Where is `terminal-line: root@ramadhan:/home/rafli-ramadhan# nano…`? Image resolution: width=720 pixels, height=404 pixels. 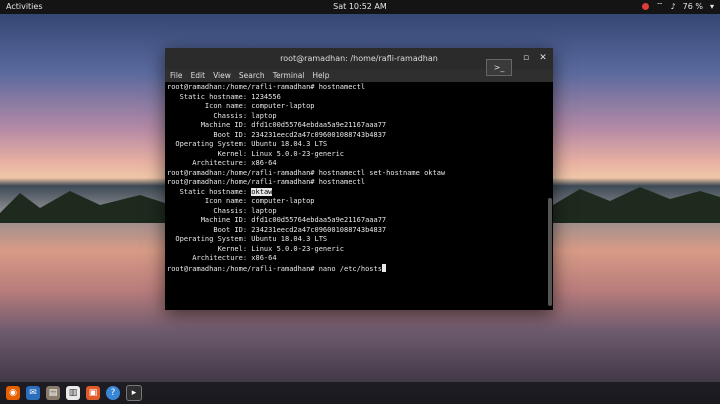 terminal-line: root@ramadhan:/home/rafli-ramadhan# nano… is located at coordinates (356, 269).